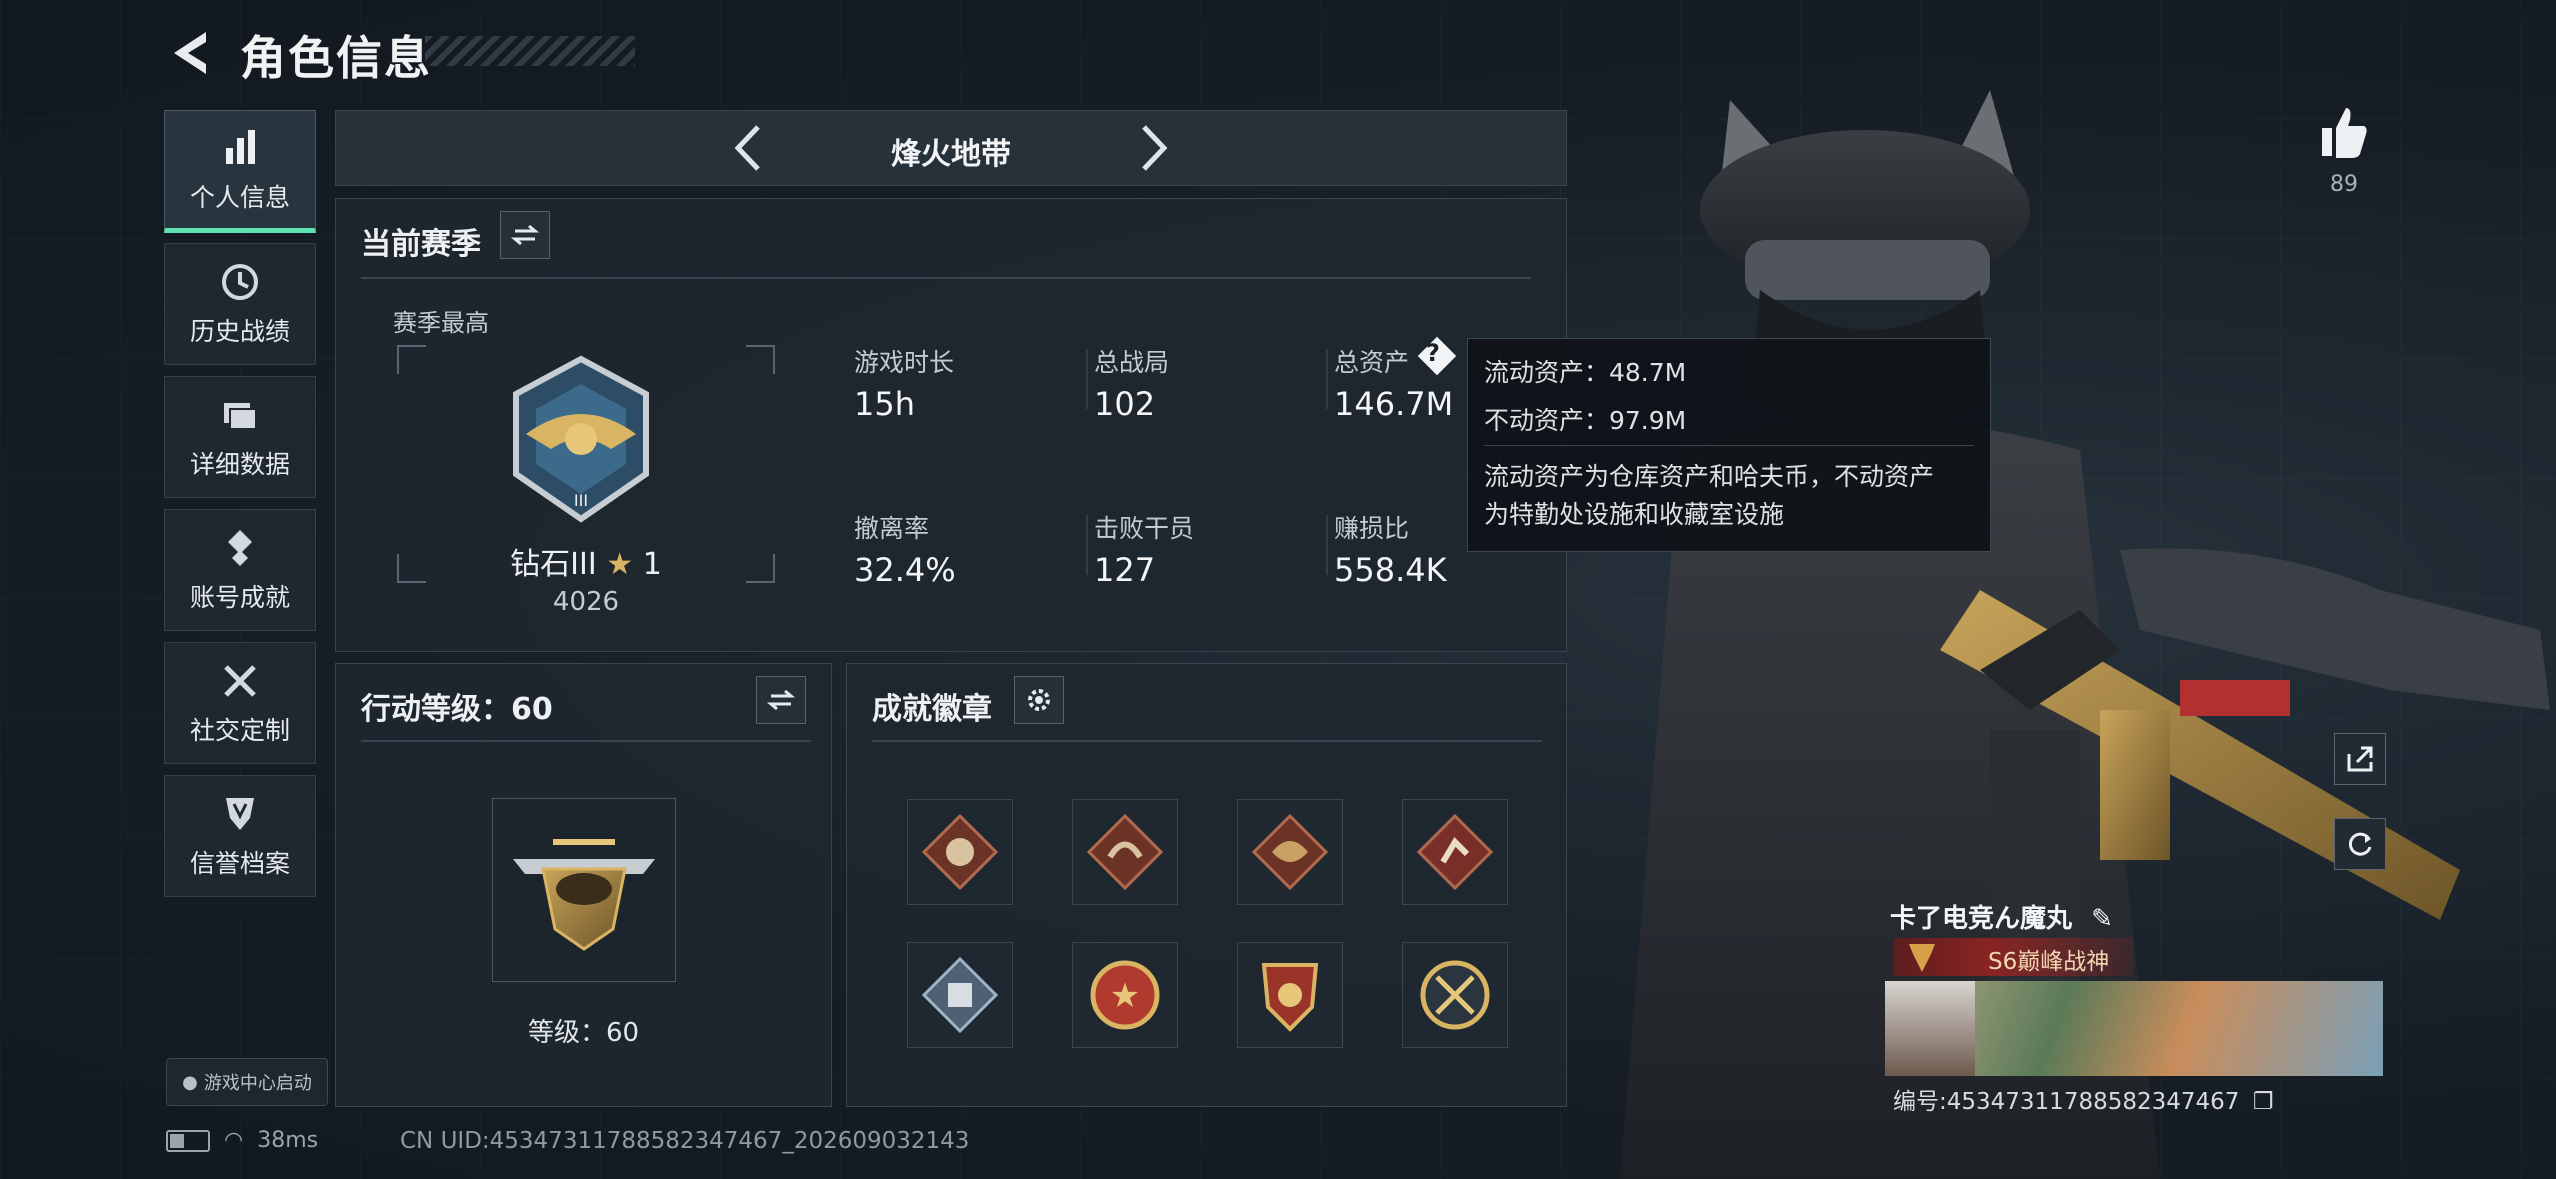 The height and width of the screenshot is (1179, 2556). What do you see at coordinates (1585, 372) in the screenshot?
I see `tooltip-liquid: 流动资产：48.7M` at bounding box center [1585, 372].